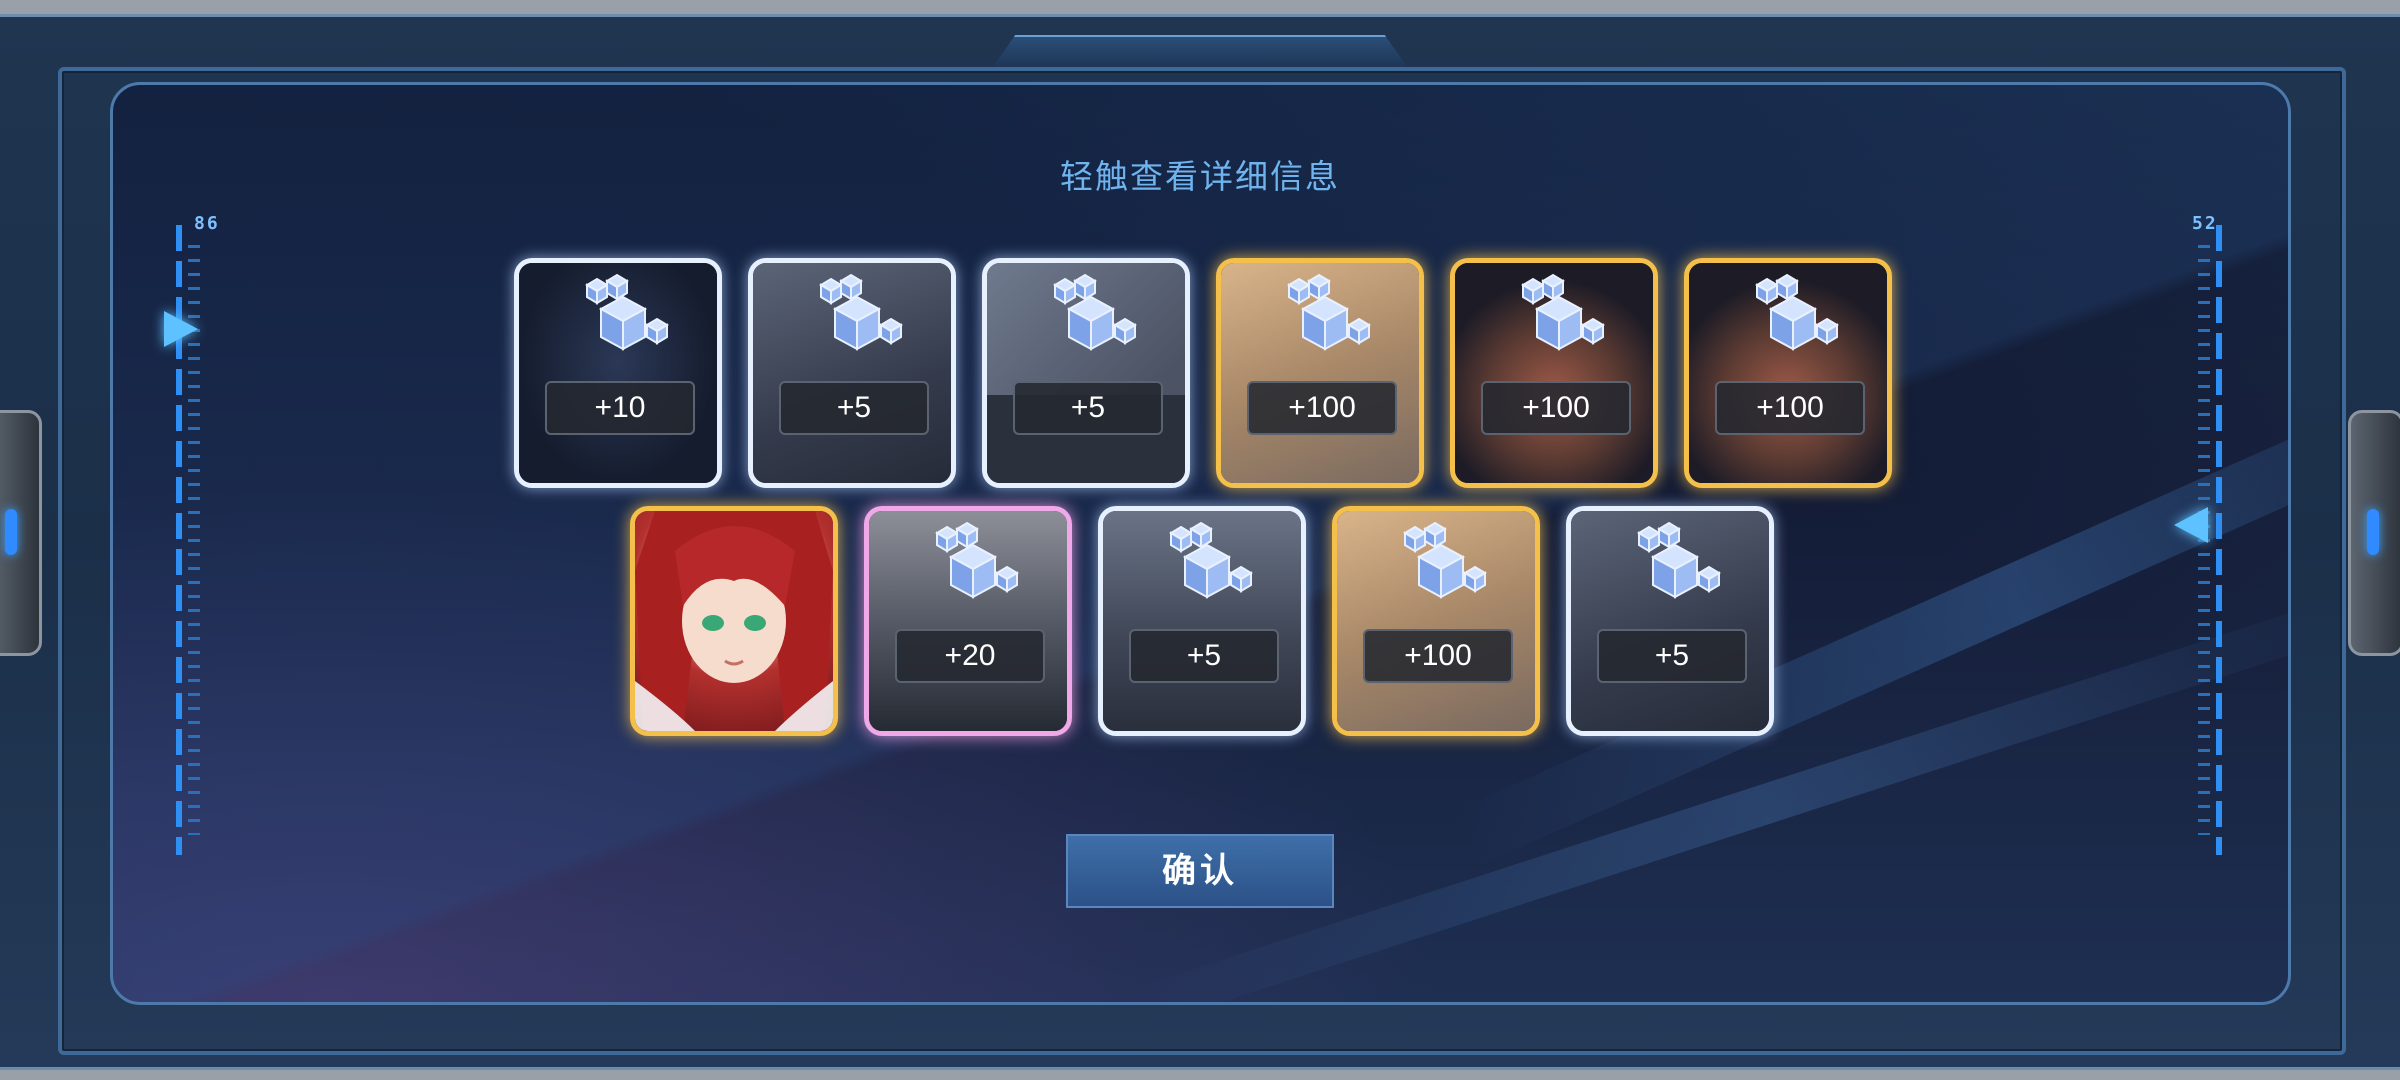 The width and height of the screenshot is (2400, 1080). I want to click on reward-card-character, so click(734, 621).